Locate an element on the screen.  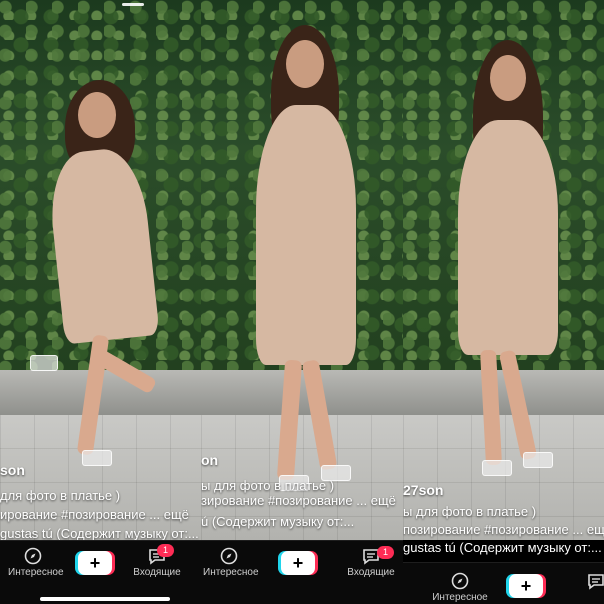
caption-tags: позирование #позирование ... ещё is located at coordinates (503, 529).